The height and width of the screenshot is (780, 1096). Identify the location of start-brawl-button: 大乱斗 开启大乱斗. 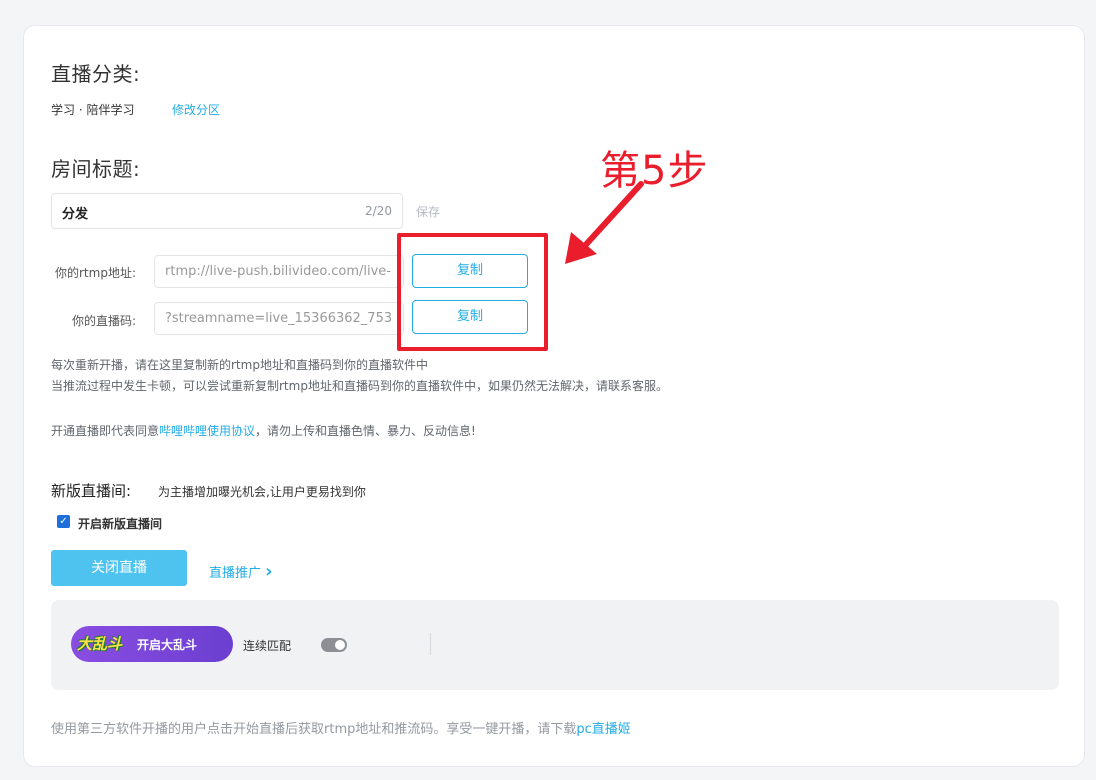
(152, 644).